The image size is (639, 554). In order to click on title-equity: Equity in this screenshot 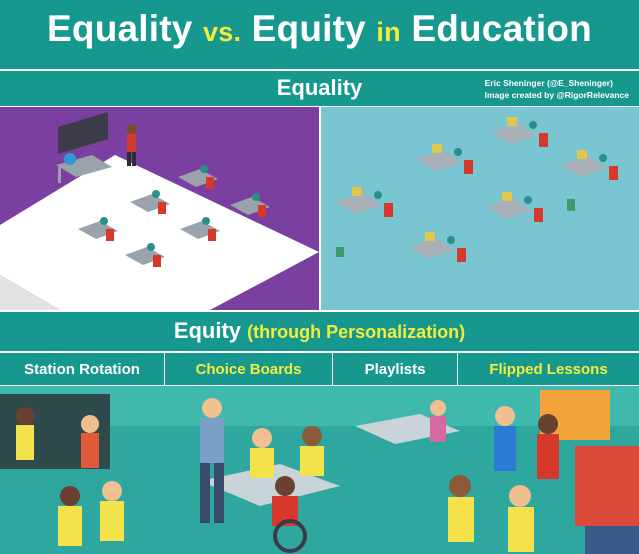, I will do `click(308, 28)`.